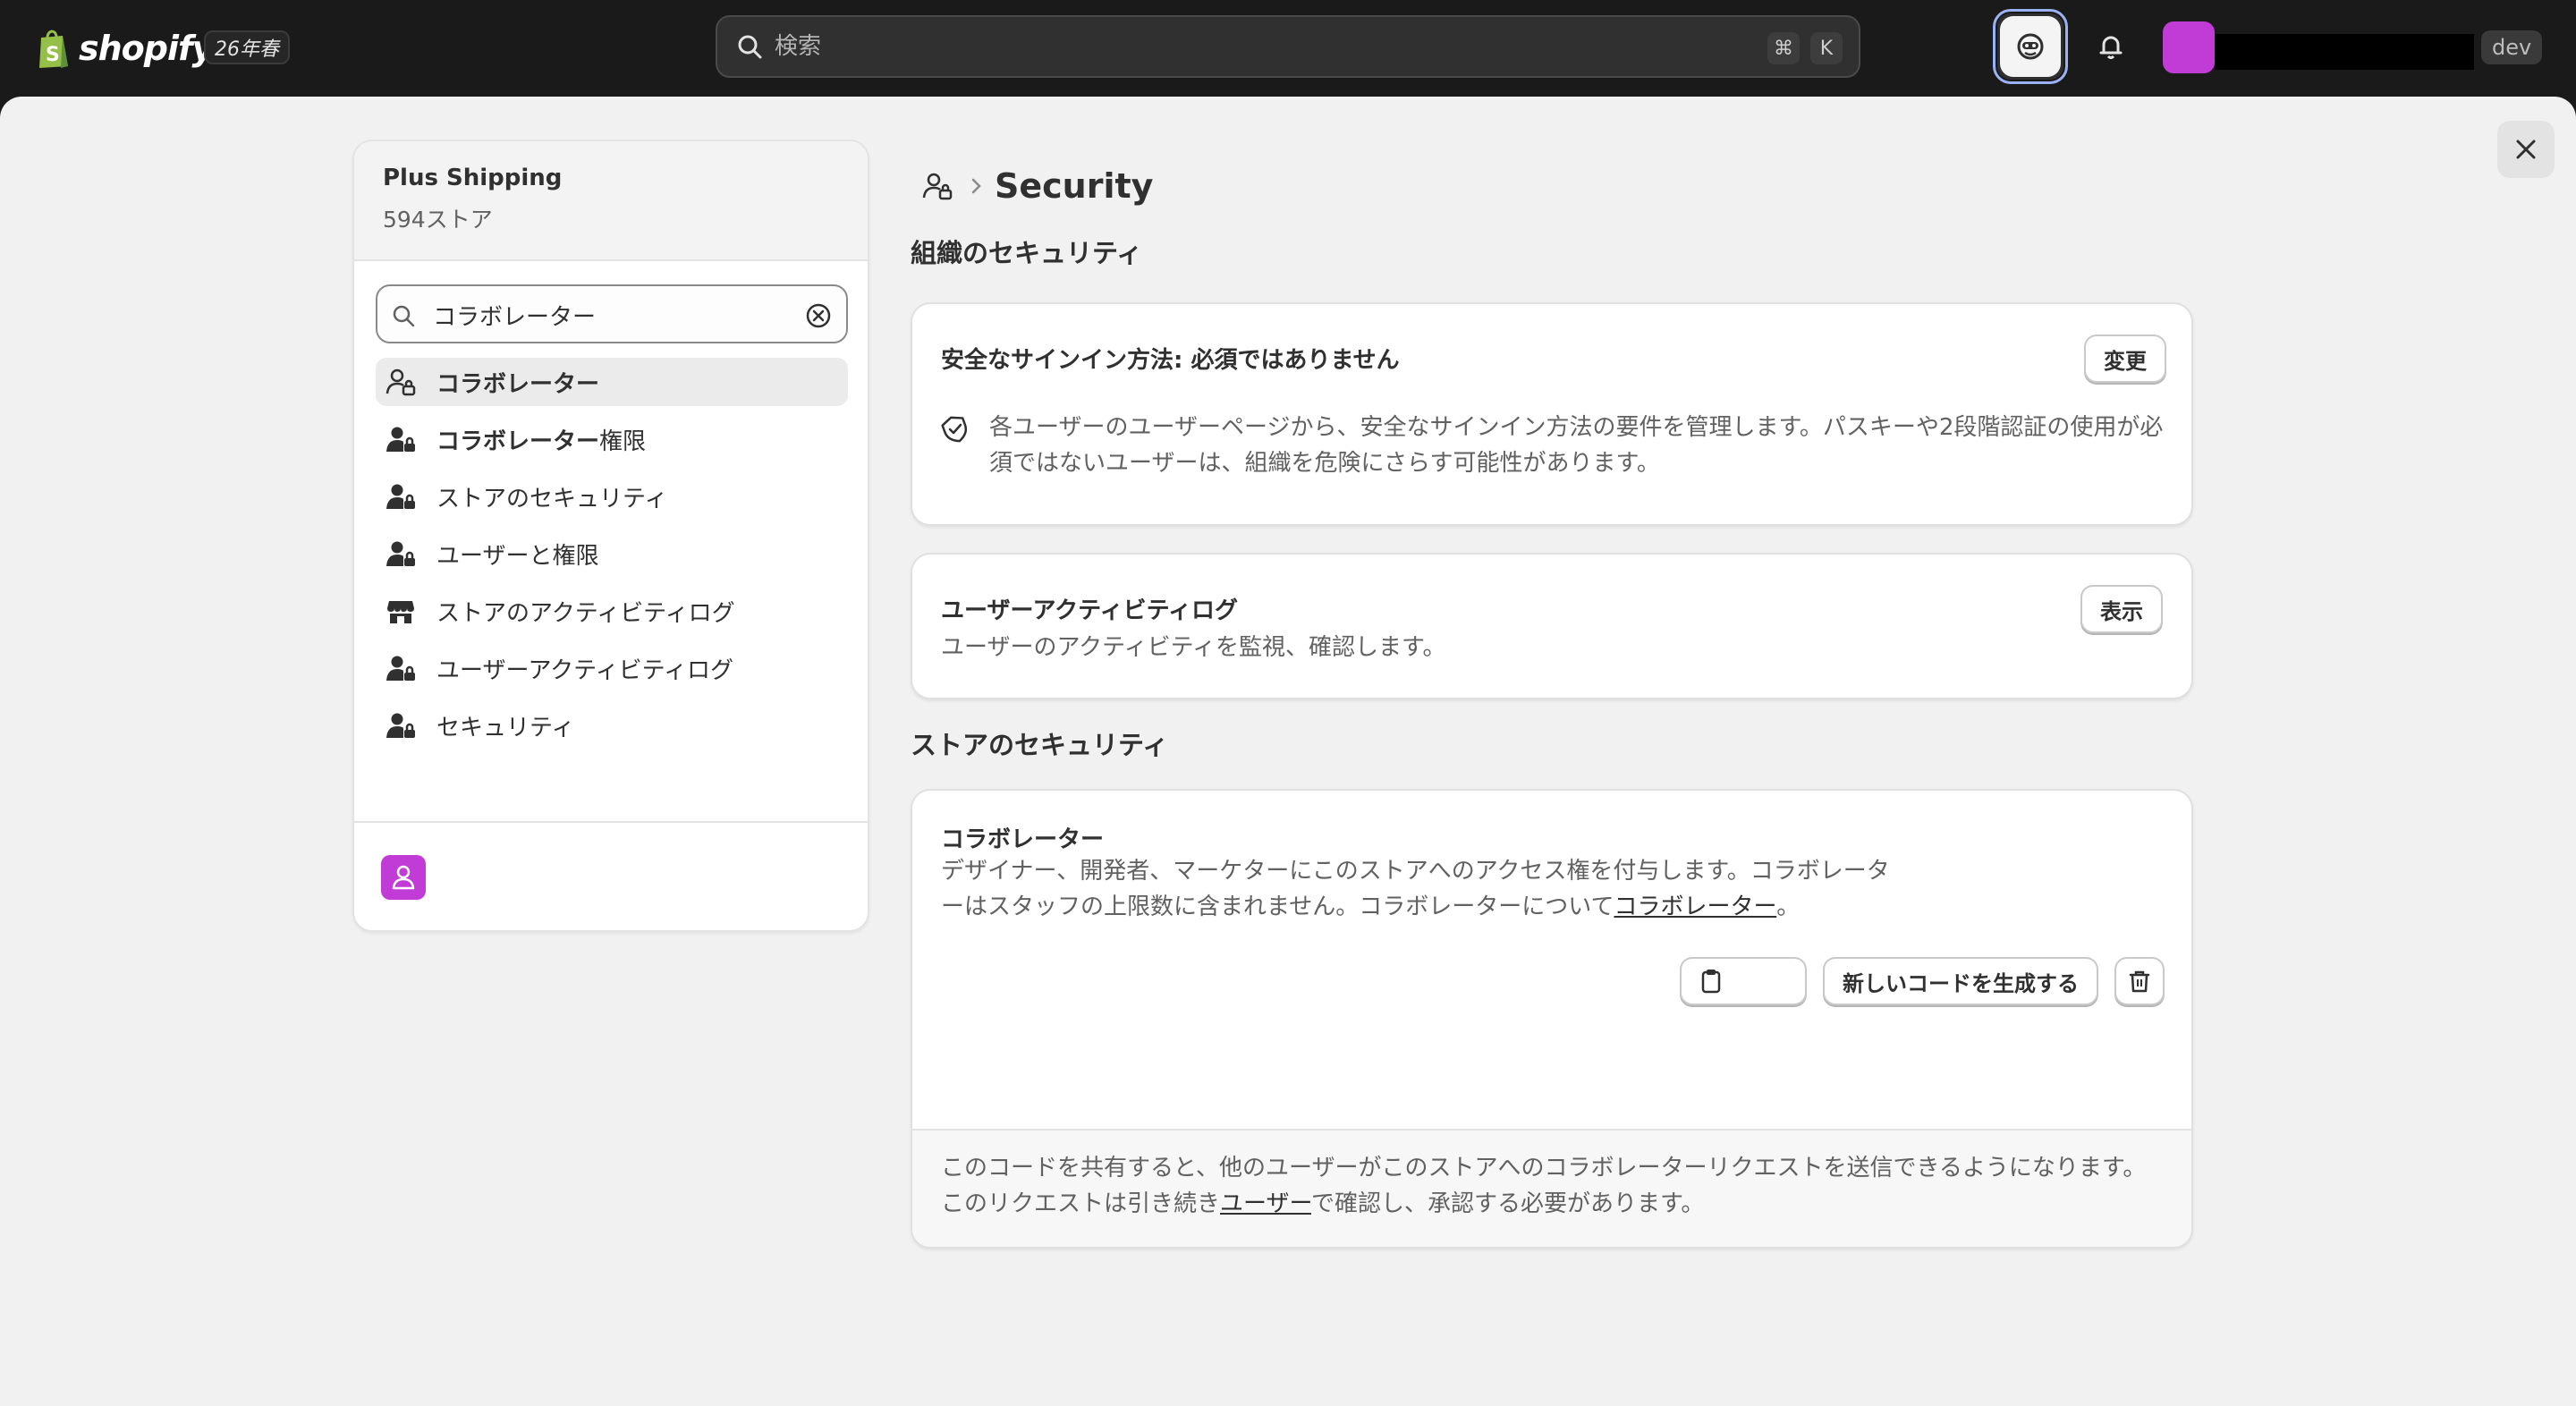 This screenshot has height=1406, width=2576. Describe the element at coordinates (611, 876) in the screenshot. I see `sidebar-footer` at that location.